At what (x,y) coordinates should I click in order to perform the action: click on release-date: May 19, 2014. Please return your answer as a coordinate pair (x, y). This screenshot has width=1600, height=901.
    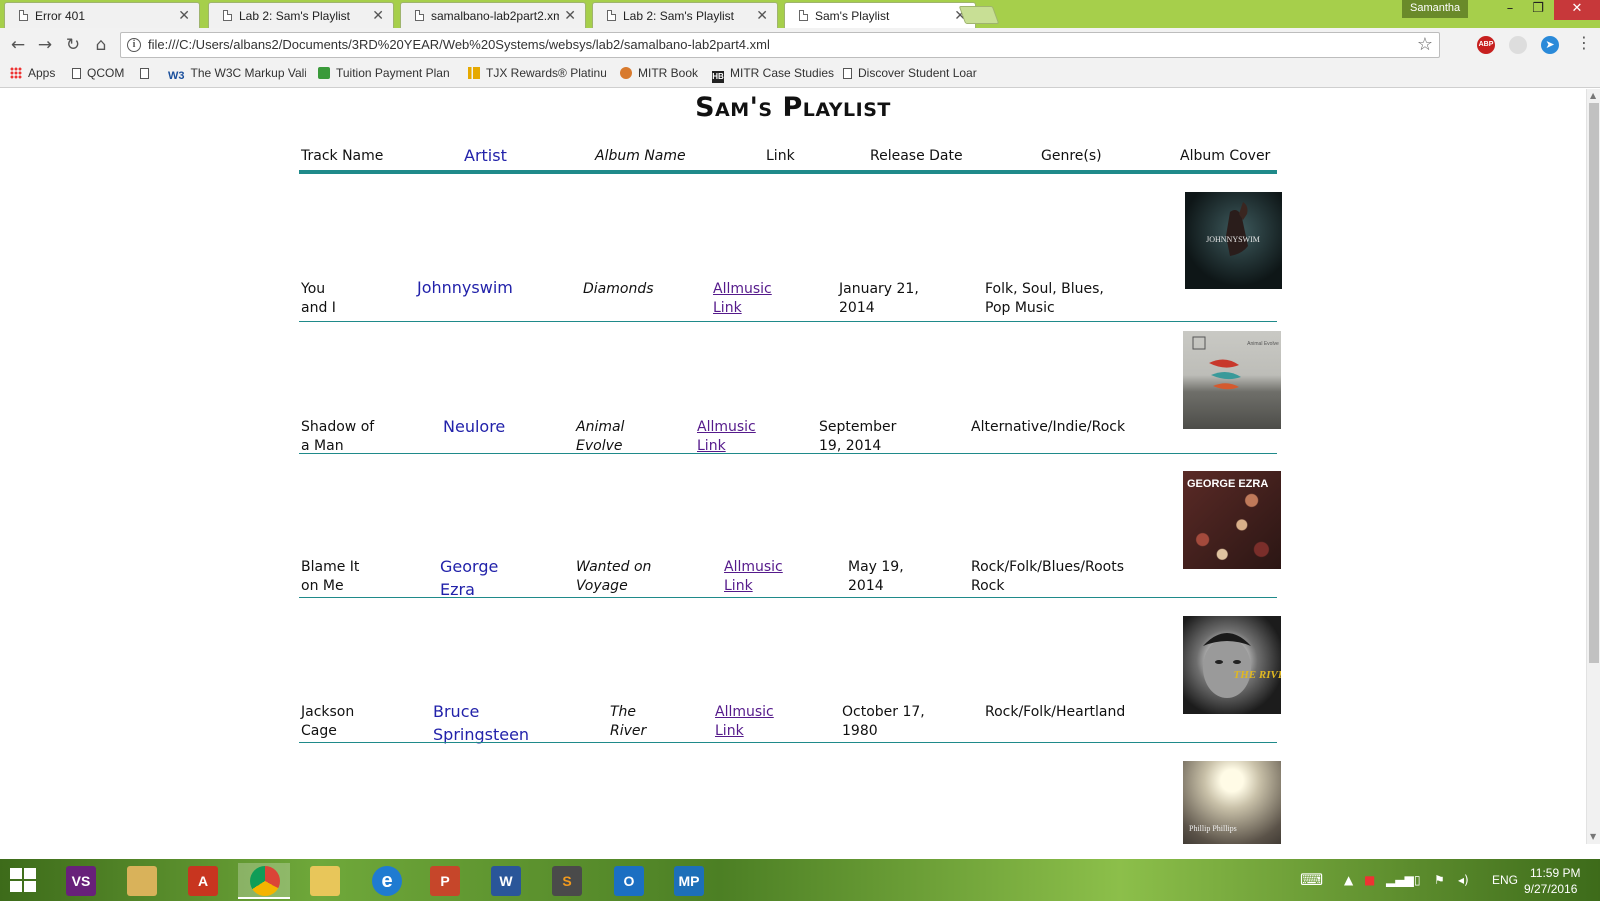
    Looking at the image, I should click on (876, 576).